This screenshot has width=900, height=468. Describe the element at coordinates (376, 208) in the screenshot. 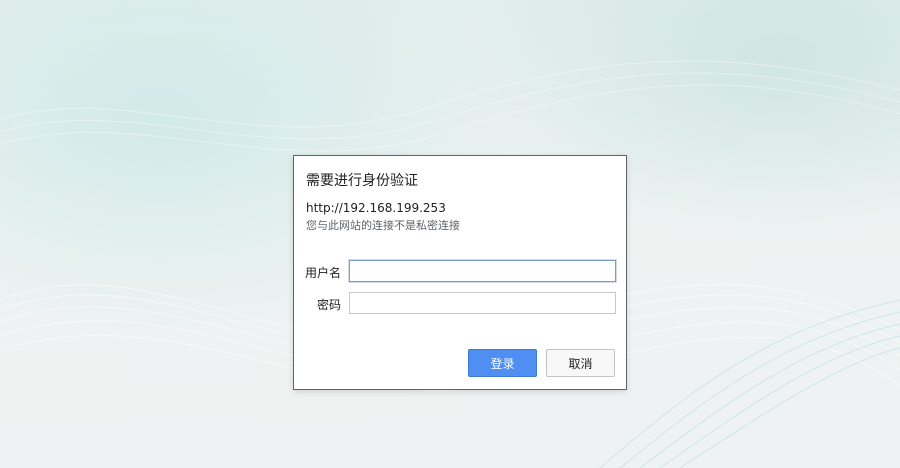

I see `site-url: http://192.168.199.253` at that location.